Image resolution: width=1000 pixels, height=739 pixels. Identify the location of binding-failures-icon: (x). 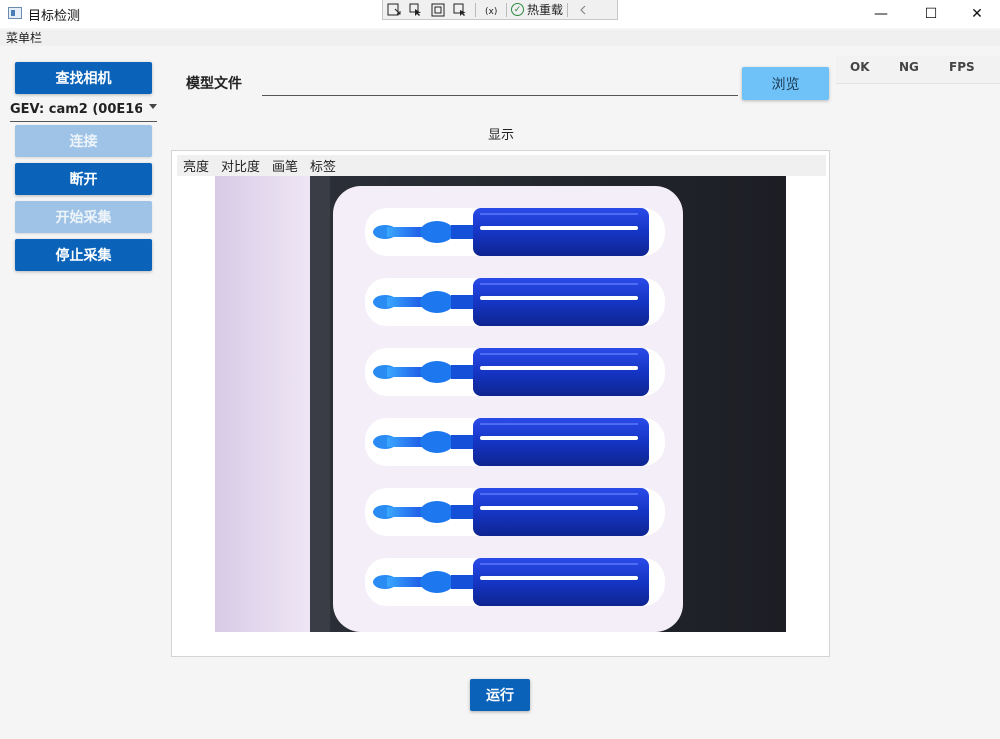
(491, 10).